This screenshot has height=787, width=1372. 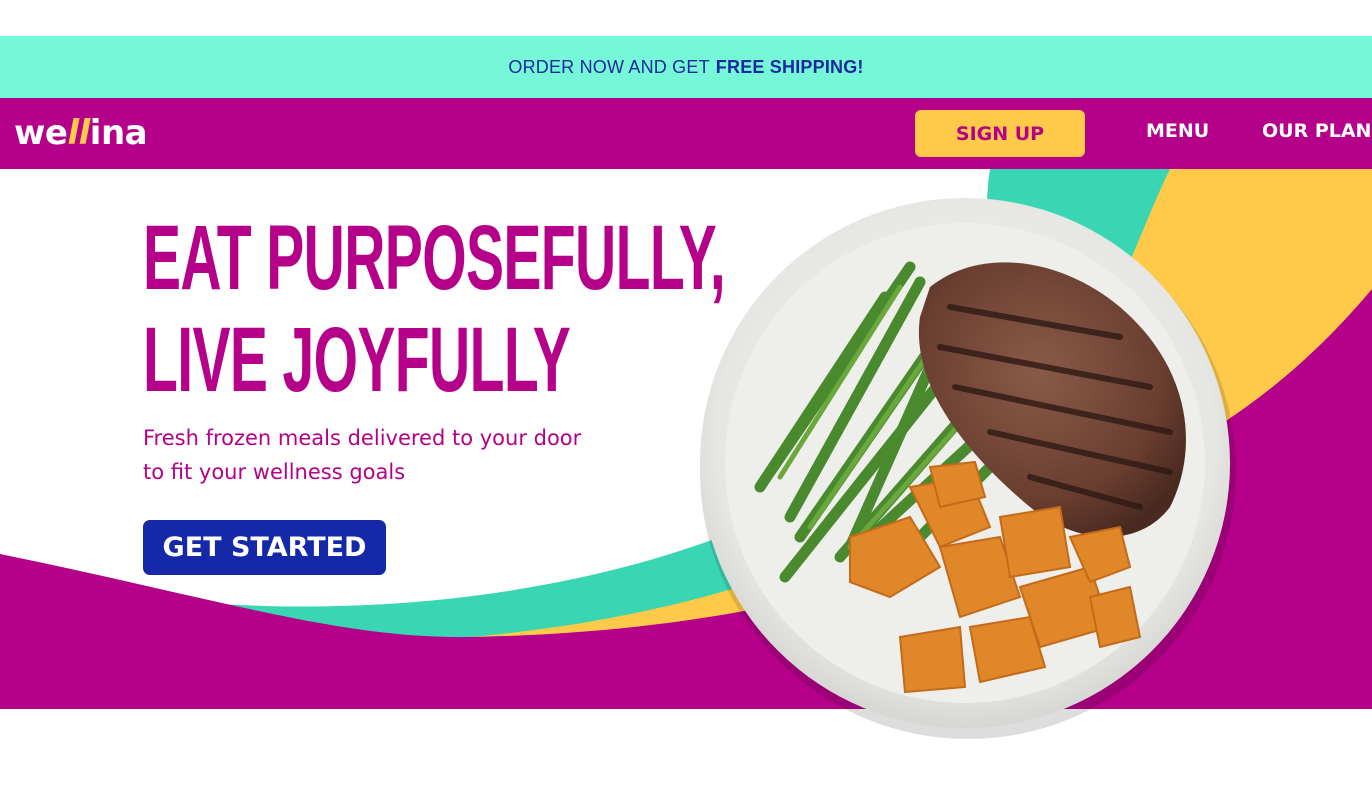 What do you see at coordinates (357, 360) in the screenshot?
I see `headline-line-2: LIVE JOYFULLY` at bounding box center [357, 360].